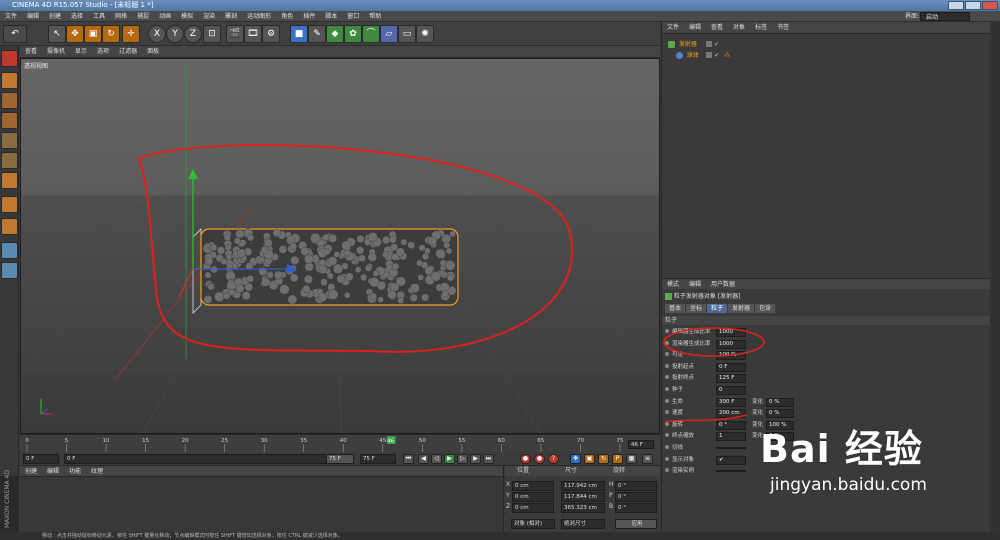 Image resolution: width=1000 pixels, height=540 pixels. Describe the element at coordinates (299, 34) in the screenshot. I see `cube-icon: ■` at that location.